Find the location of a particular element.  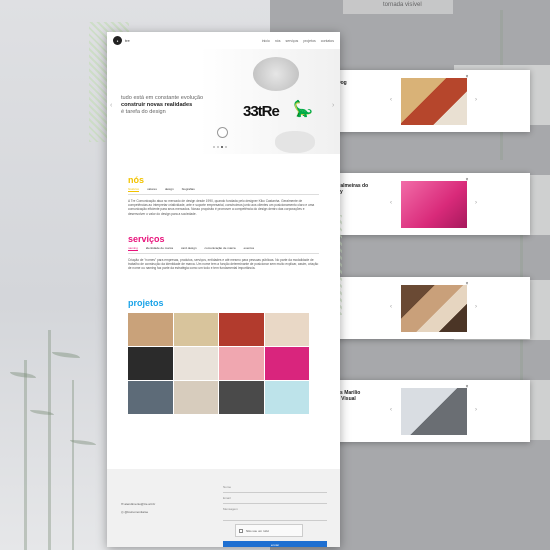

send-button: enviar is located at coordinates (275, 544).